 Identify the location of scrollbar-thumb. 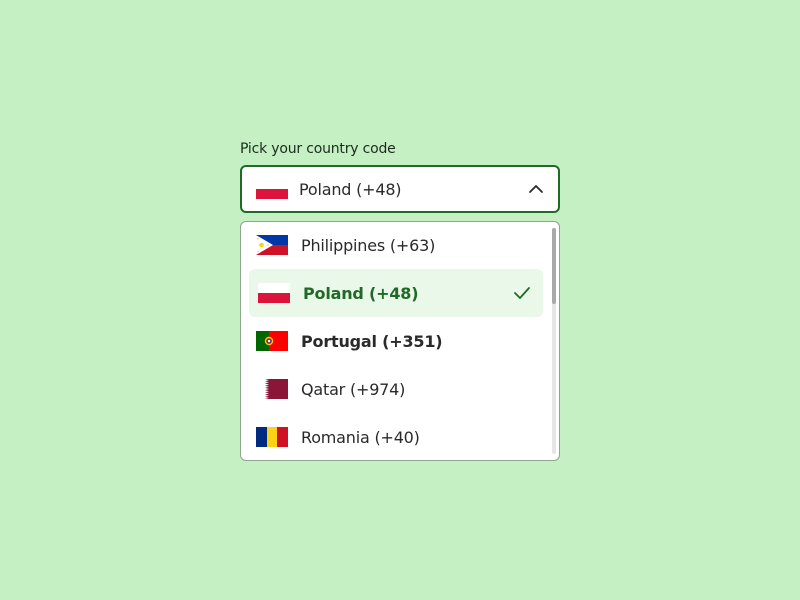
(554, 266).